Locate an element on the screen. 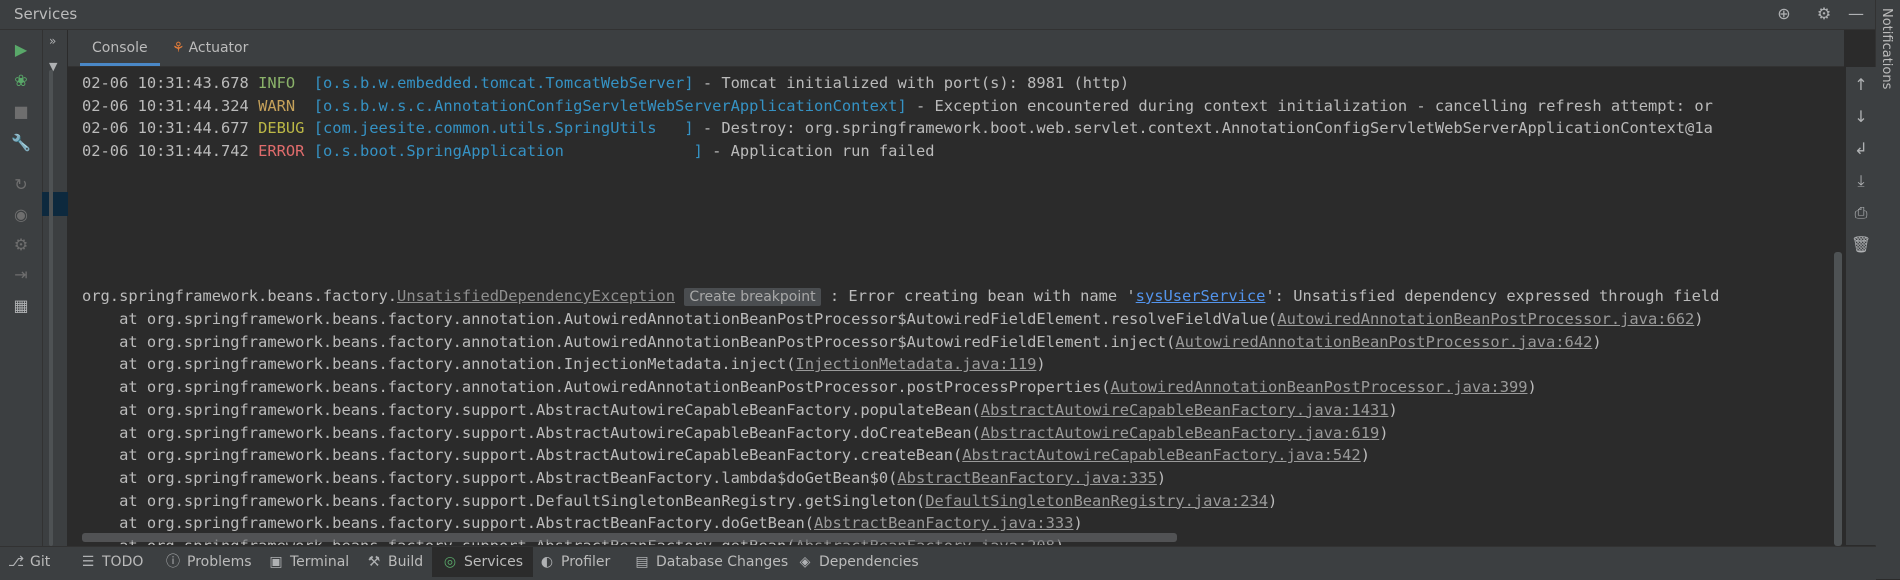 The image size is (1900, 580). services-icon: ◎ is located at coordinates (450, 562).